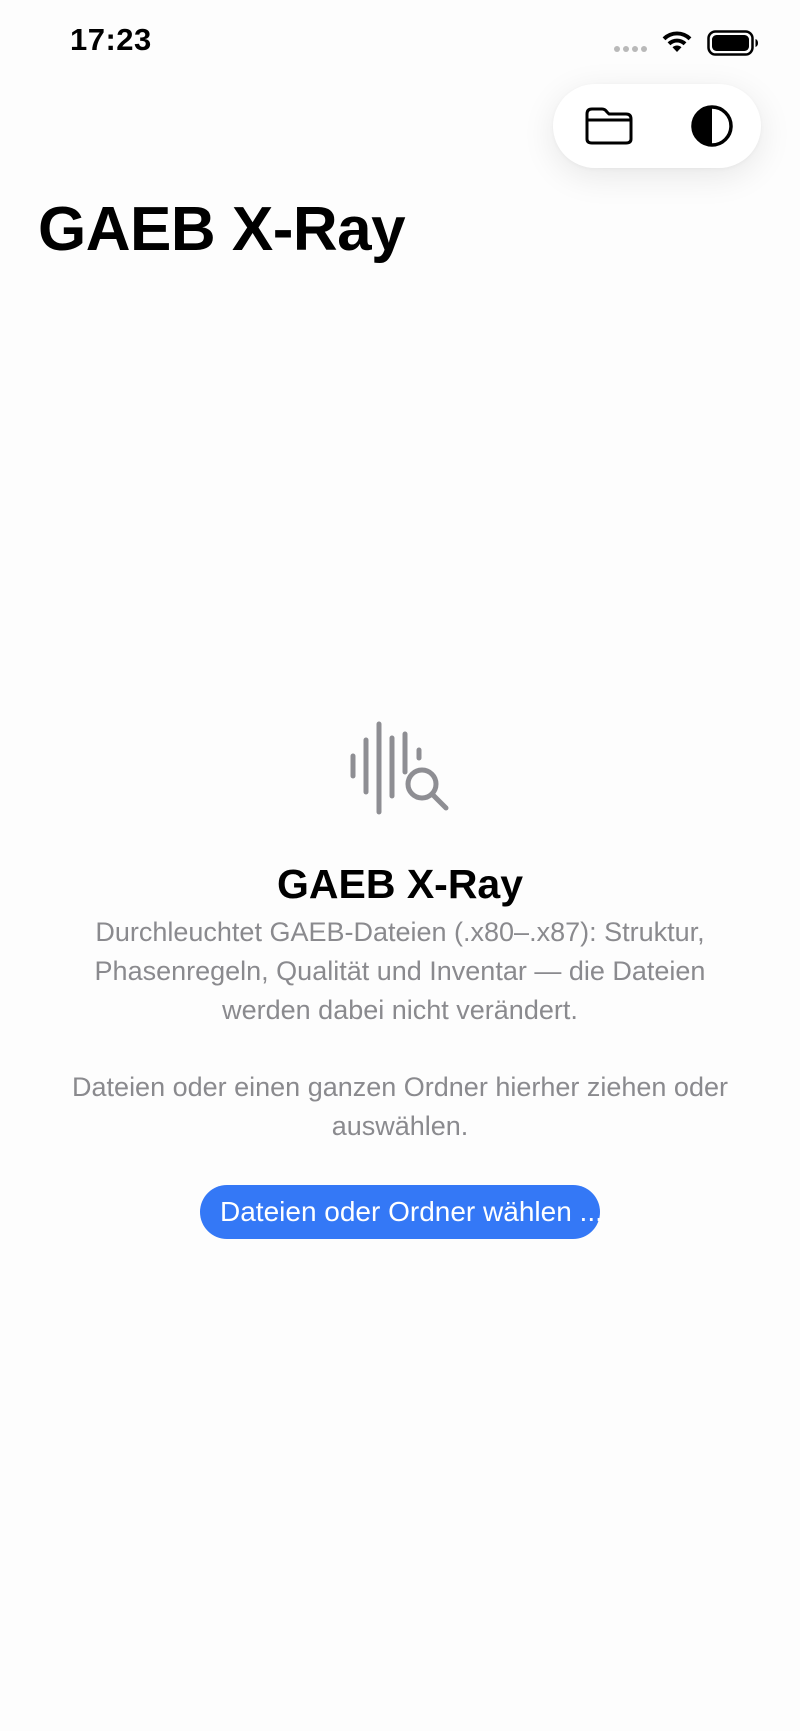  What do you see at coordinates (657, 126) in the screenshot?
I see `toolbar` at bounding box center [657, 126].